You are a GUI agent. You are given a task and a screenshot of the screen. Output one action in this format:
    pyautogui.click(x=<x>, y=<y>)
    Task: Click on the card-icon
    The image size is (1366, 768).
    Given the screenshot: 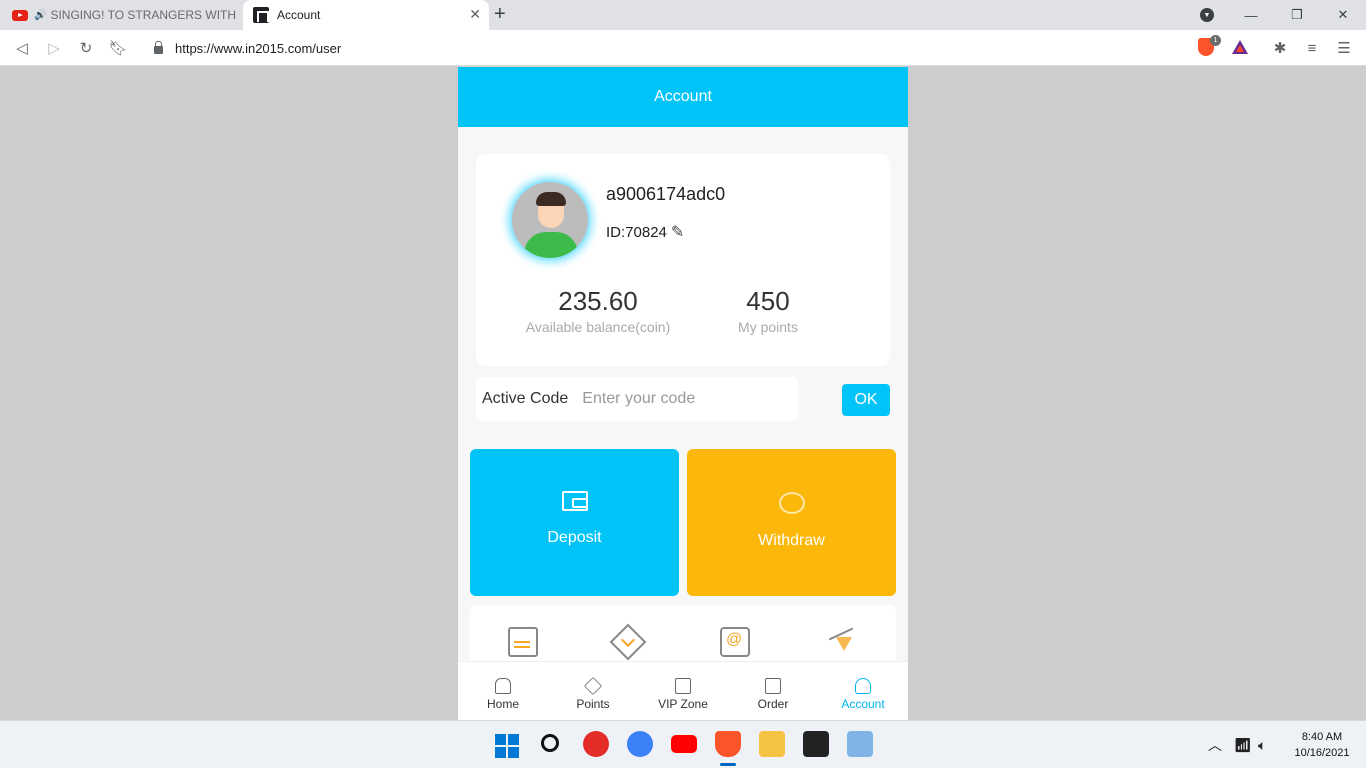 What is the action you would take?
    pyautogui.click(x=523, y=642)
    